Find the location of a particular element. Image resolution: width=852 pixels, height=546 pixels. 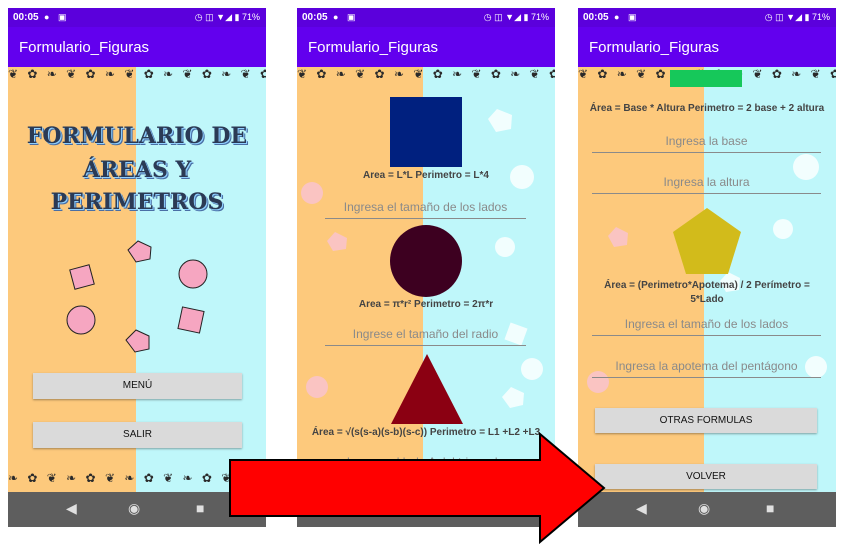

circle-radius-input: Ingrese el tamaño del radio is located at coordinates (425, 336).